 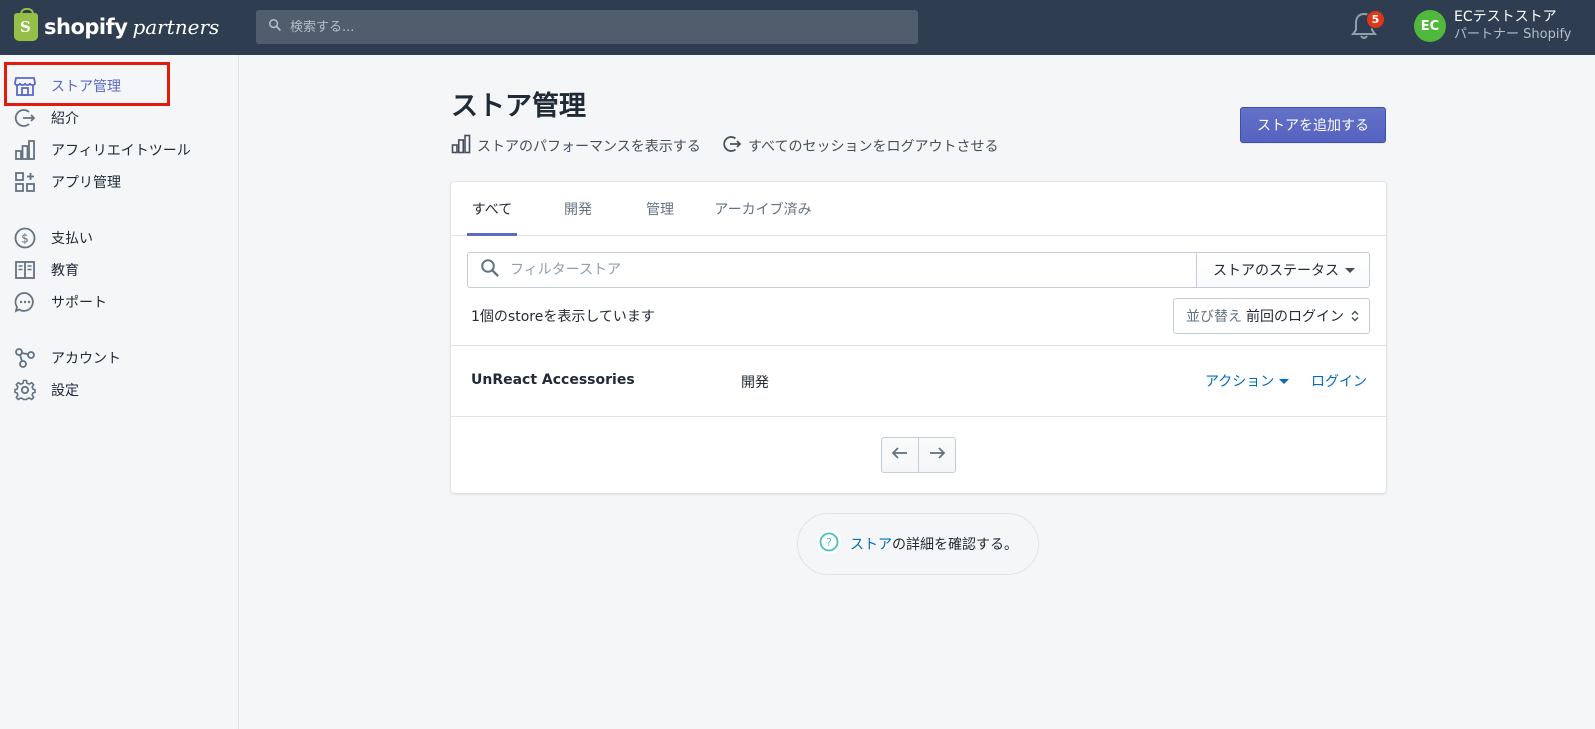 What do you see at coordinates (850, 270) in the screenshot?
I see `filter-stores-input` at bounding box center [850, 270].